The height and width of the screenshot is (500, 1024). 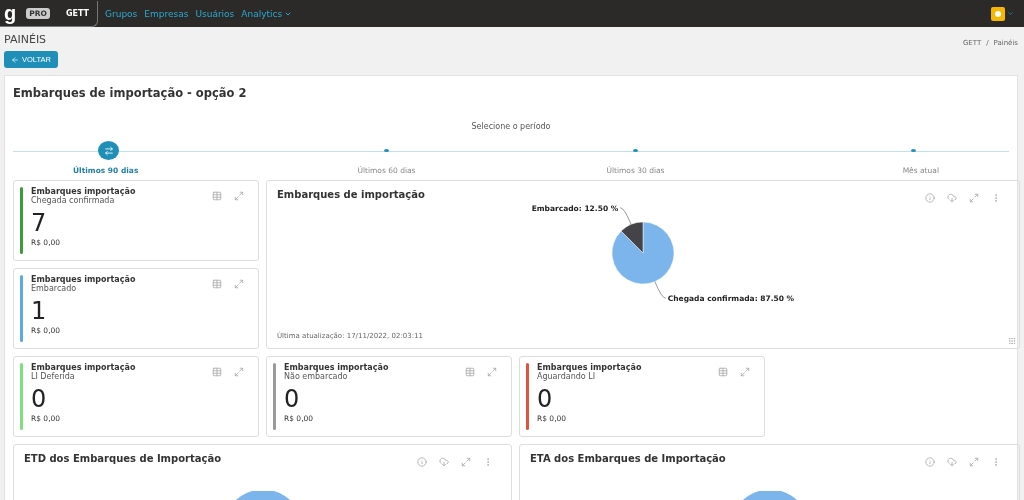 I want to click on chart-title: Embarques de importação, so click(x=351, y=195).